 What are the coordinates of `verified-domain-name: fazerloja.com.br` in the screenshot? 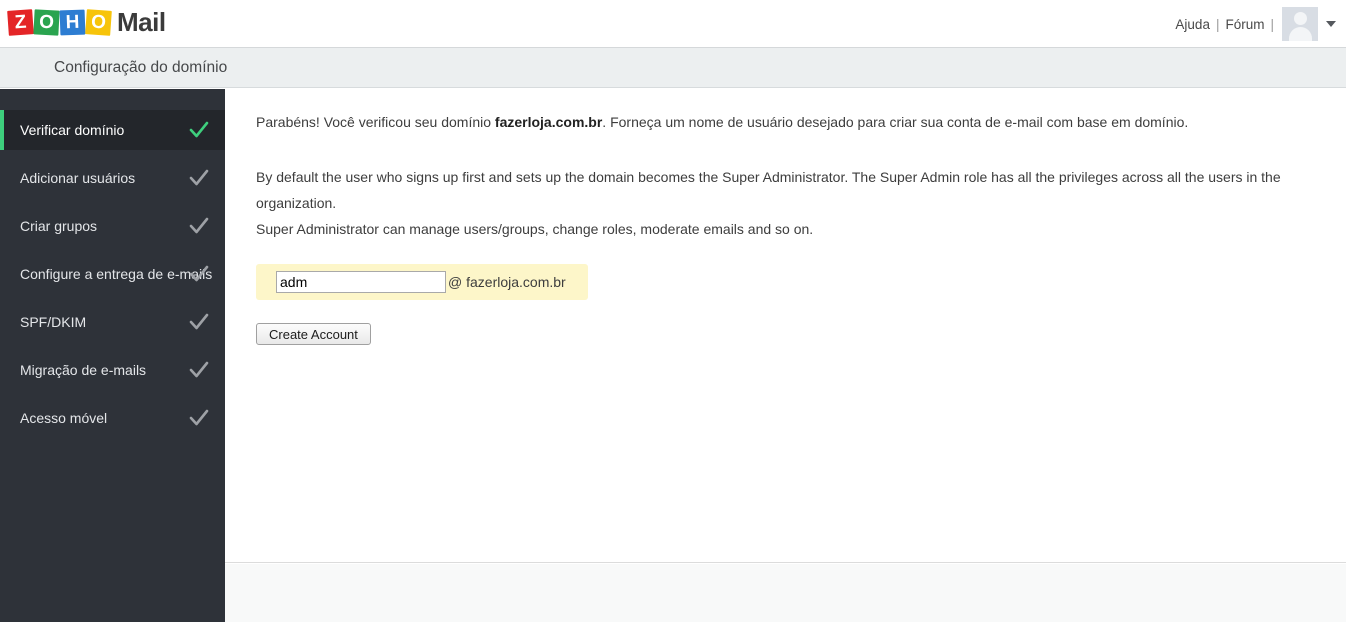 It's located at (548, 122).